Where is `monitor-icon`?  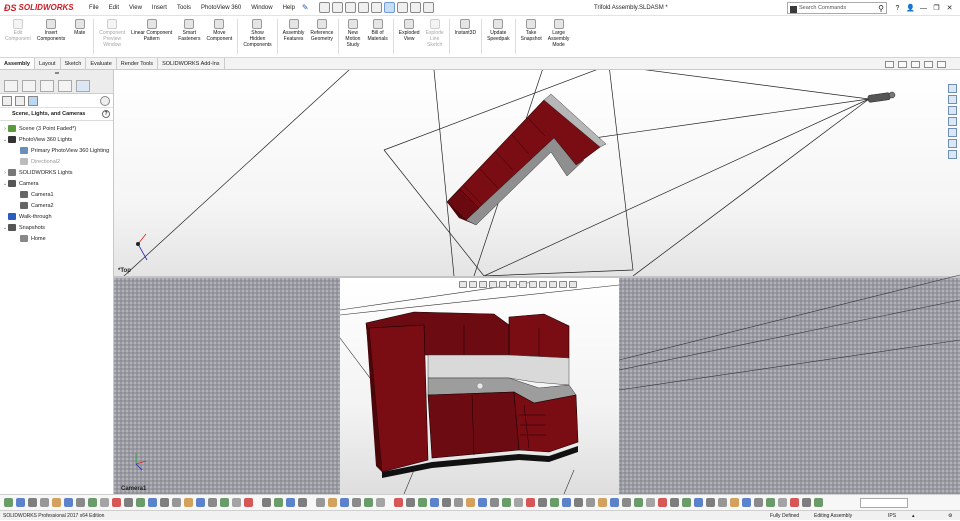
monitor-icon is located at coordinates (573, 284).